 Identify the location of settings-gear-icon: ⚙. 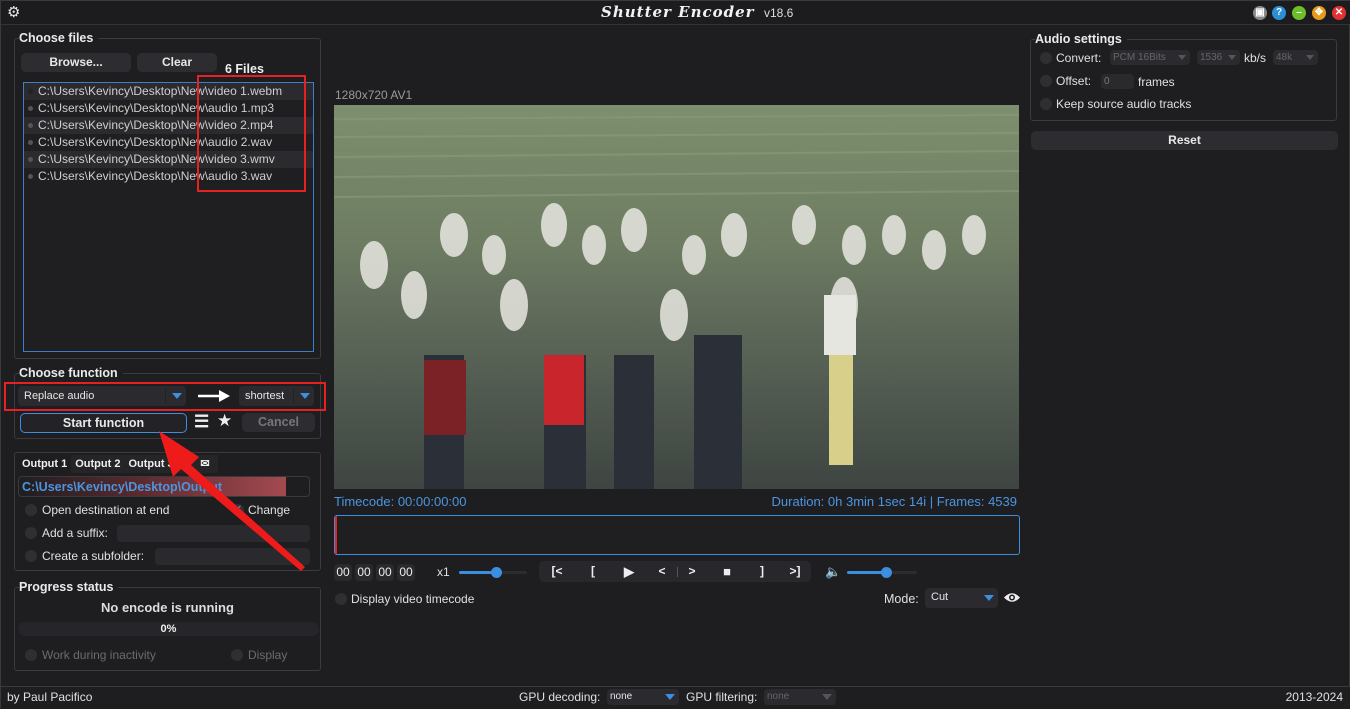
(14, 12).